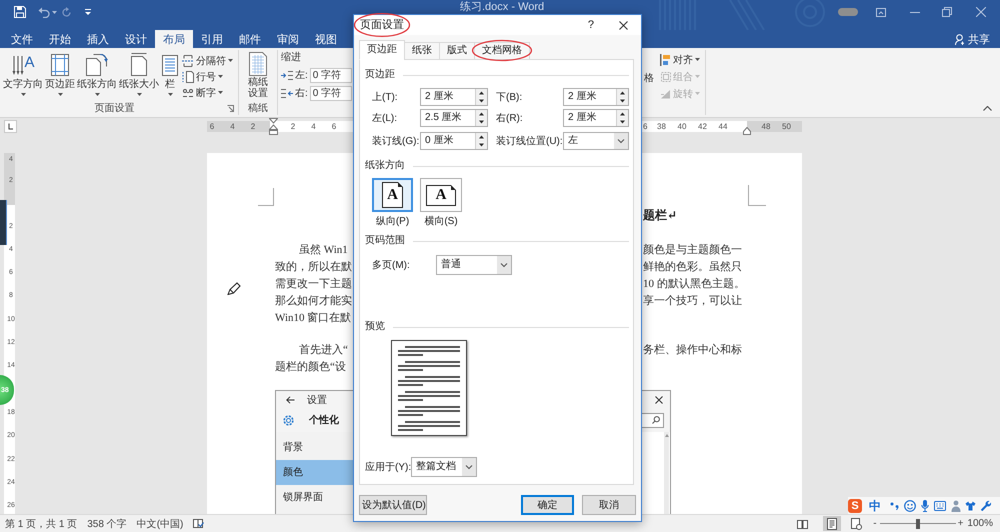 The image size is (1000, 532). What do you see at coordinates (692, 250) in the screenshot?
I see `paragraph-line: 颜色是与主题颜色一` at bounding box center [692, 250].